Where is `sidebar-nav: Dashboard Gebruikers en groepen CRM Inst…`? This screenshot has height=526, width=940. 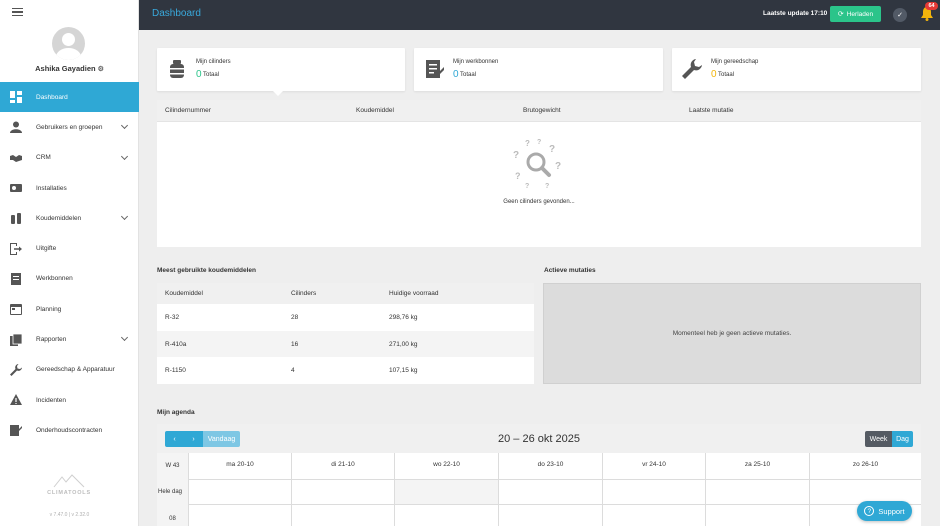
sidebar-nav: Dashboard Gebruikers en groepen CRM Inst… is located at coordinates (69, 264).